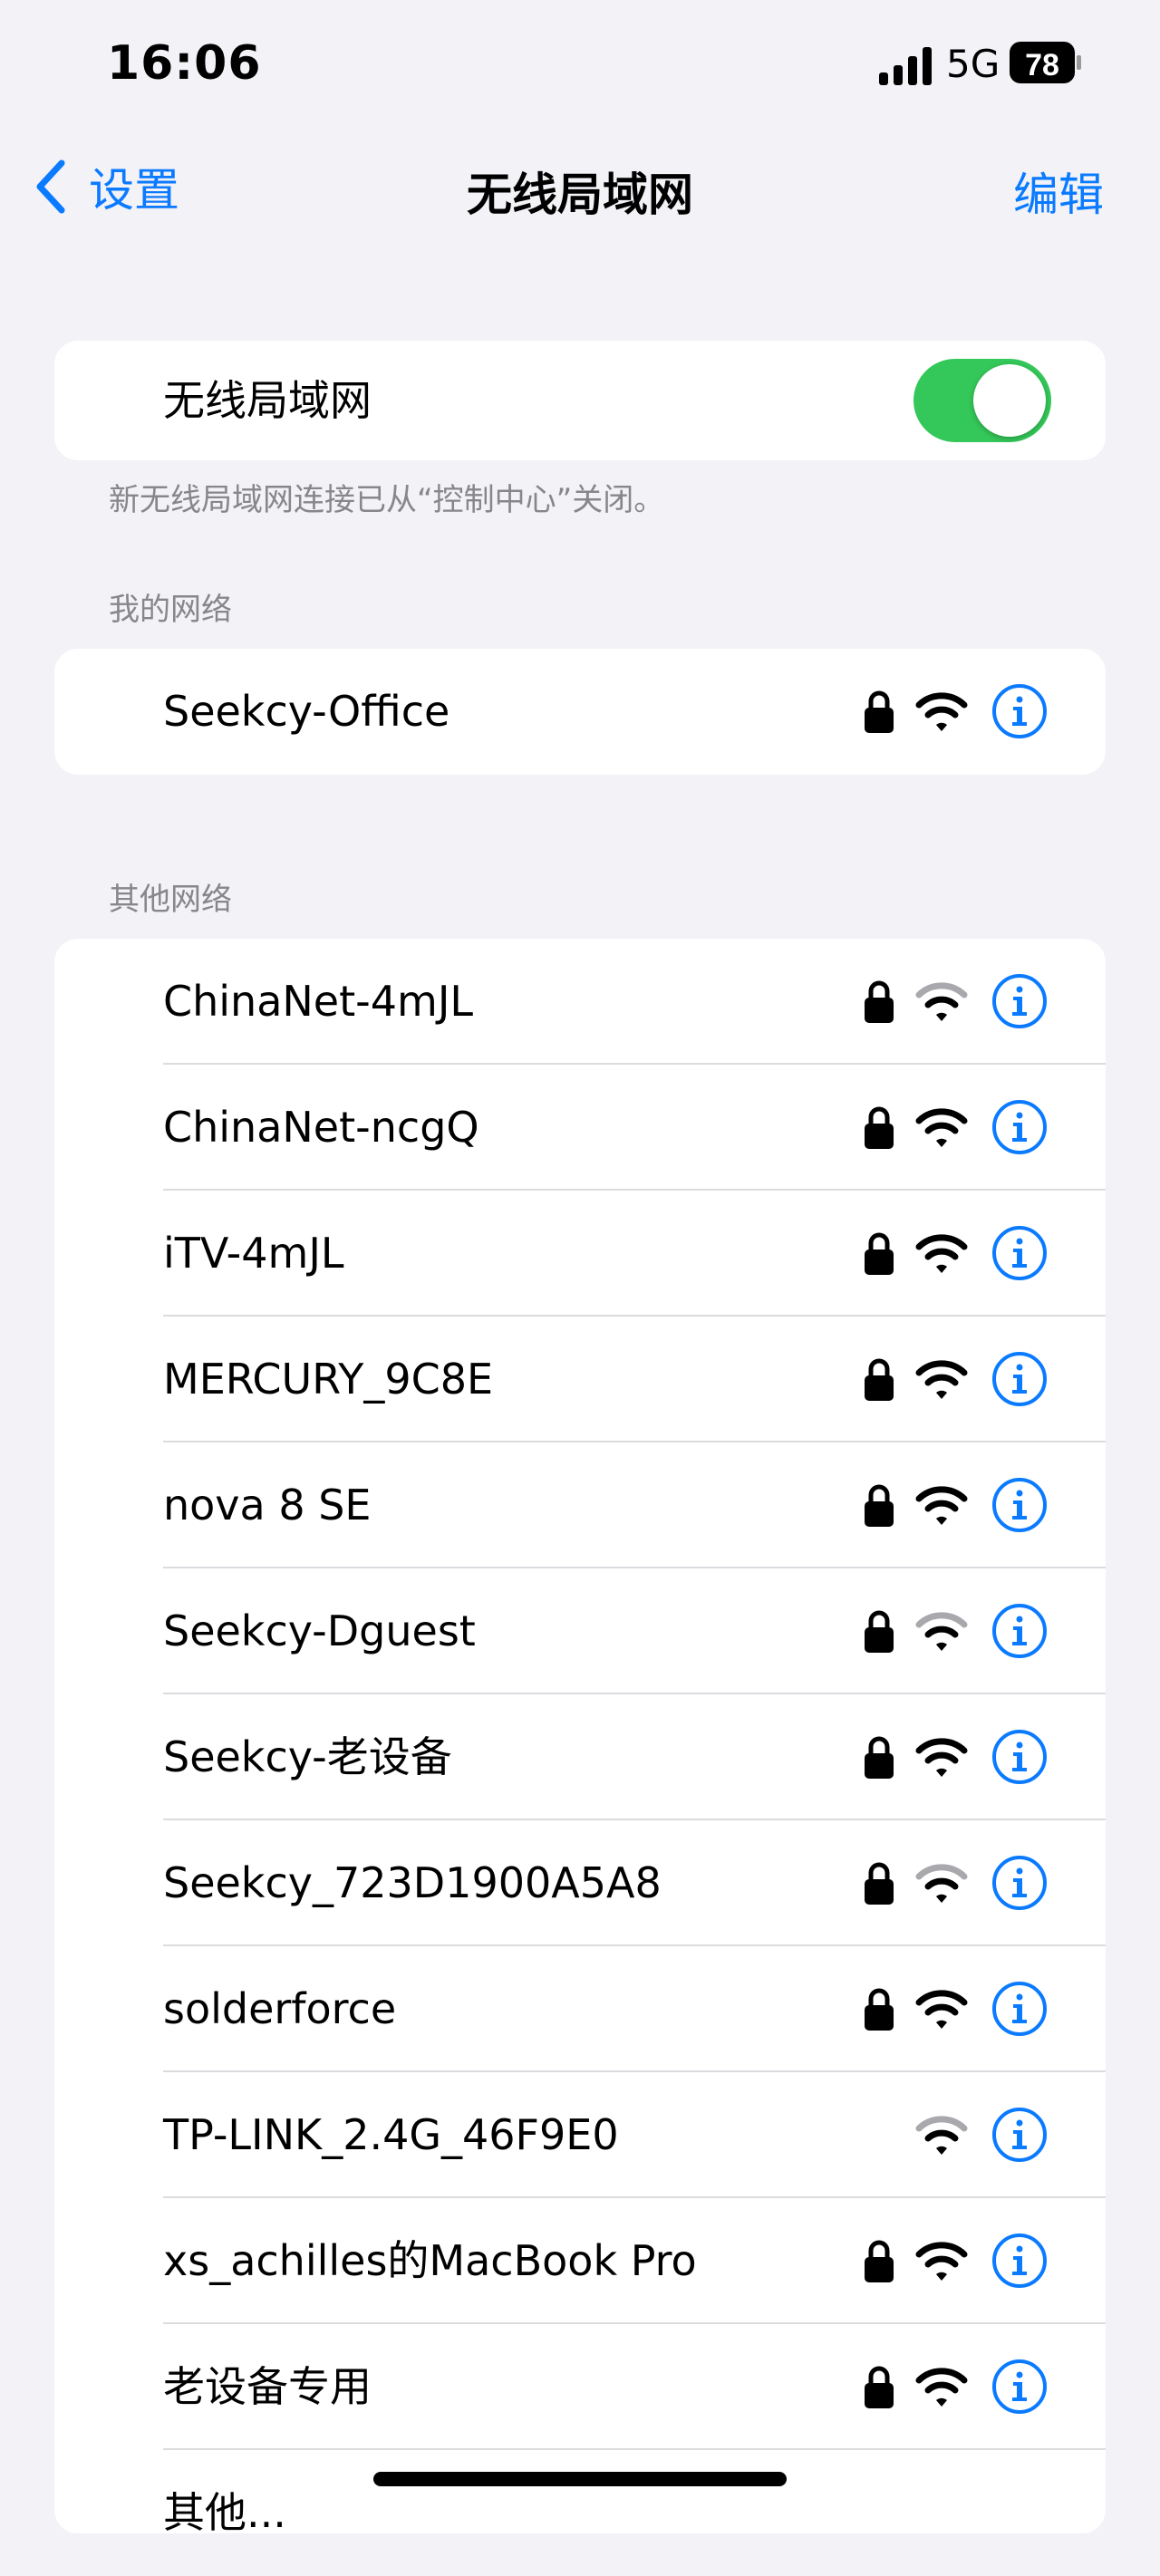  What do you see at coordinates (1042, 65) in the screenshot?
I see `battery-level: 78` at bounding box center [1042, 65].